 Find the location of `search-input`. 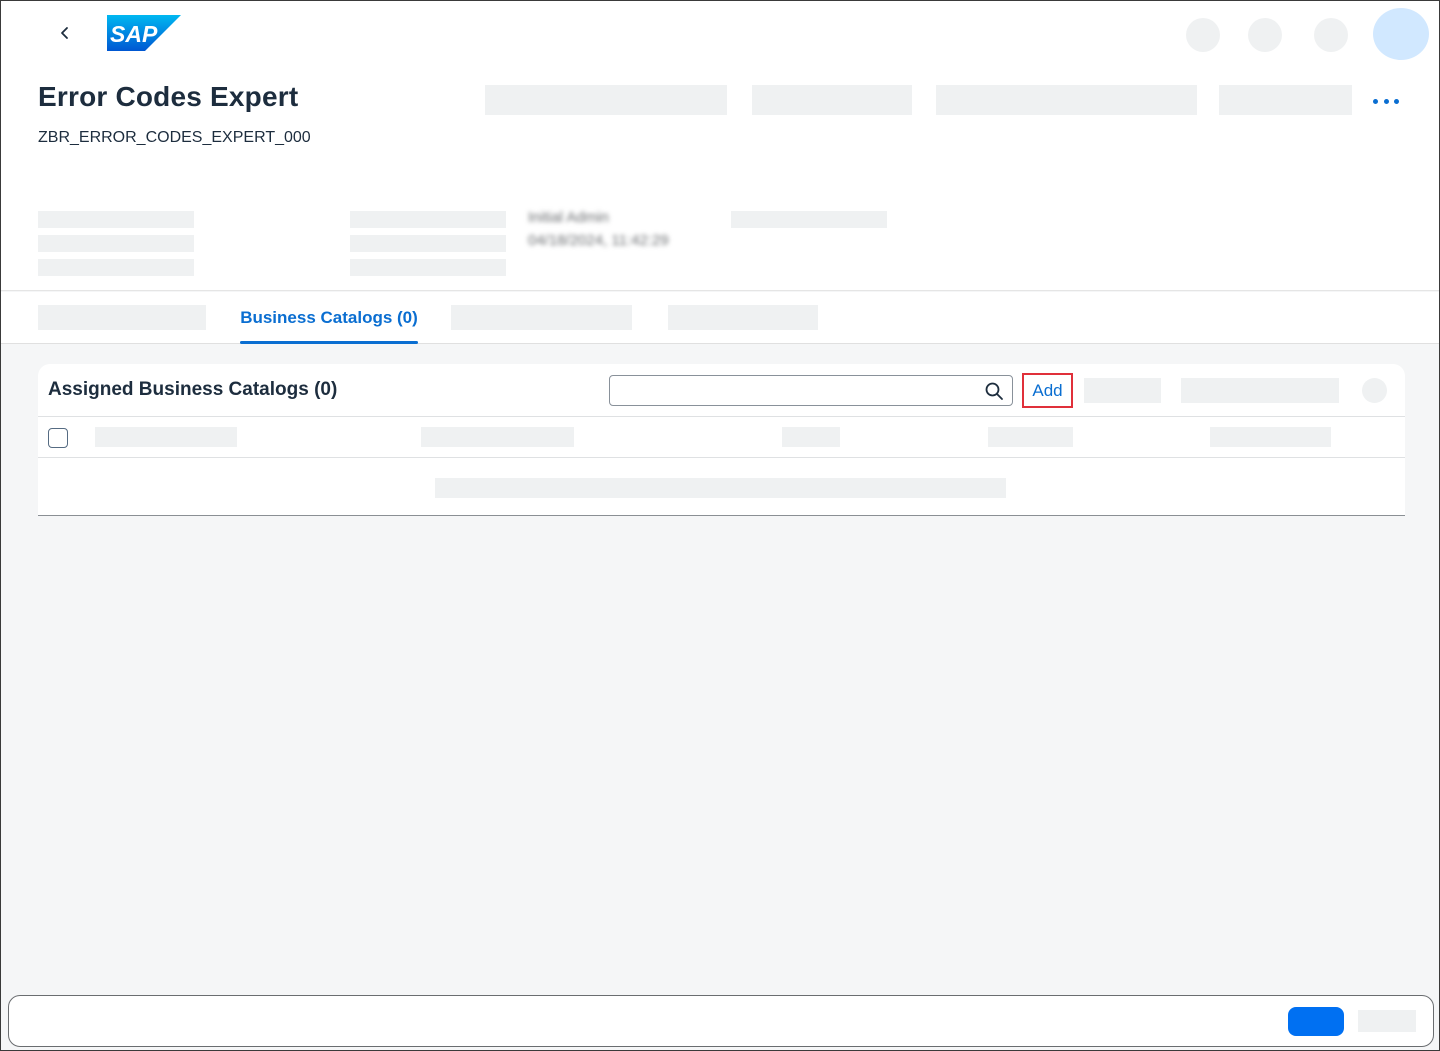

search-input is located at coordinates (798, 391).